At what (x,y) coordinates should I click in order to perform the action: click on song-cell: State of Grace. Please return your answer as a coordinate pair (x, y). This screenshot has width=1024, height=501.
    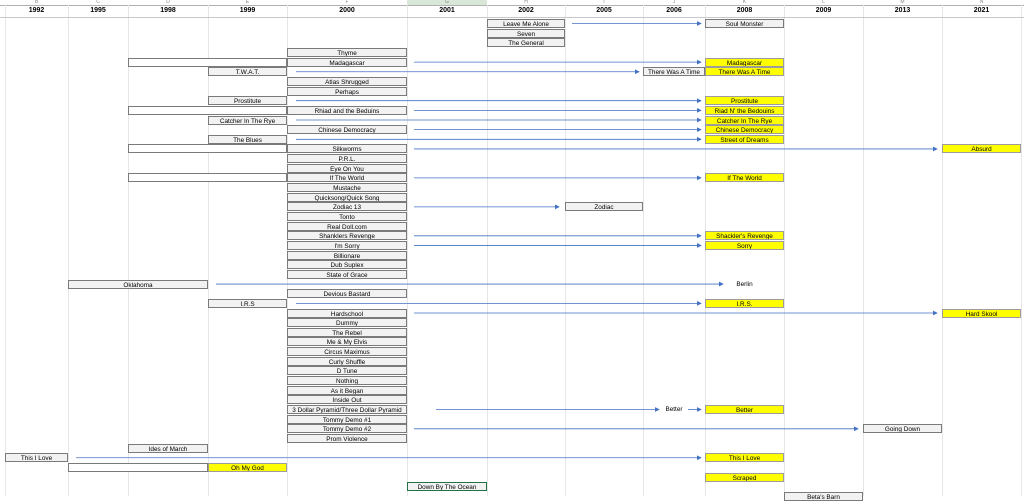
    Looking at the image, I should click on (347, 274).